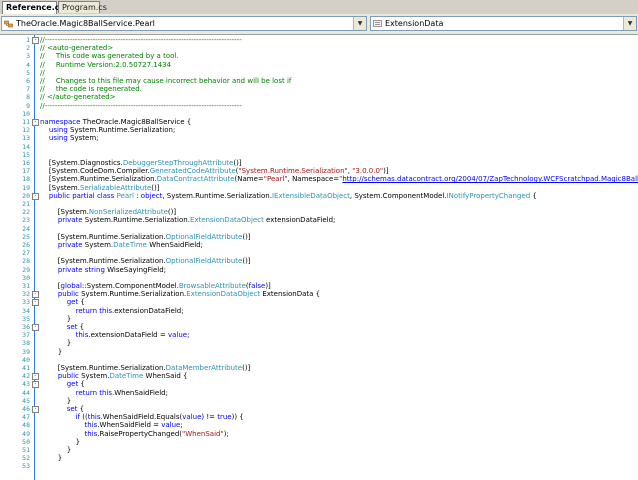 This screenshot has width=638, height=480. What do you see at coordinates (319, 343) in the screenshot?
I see `code-line: 38 }` at bounding box center [319, 343].